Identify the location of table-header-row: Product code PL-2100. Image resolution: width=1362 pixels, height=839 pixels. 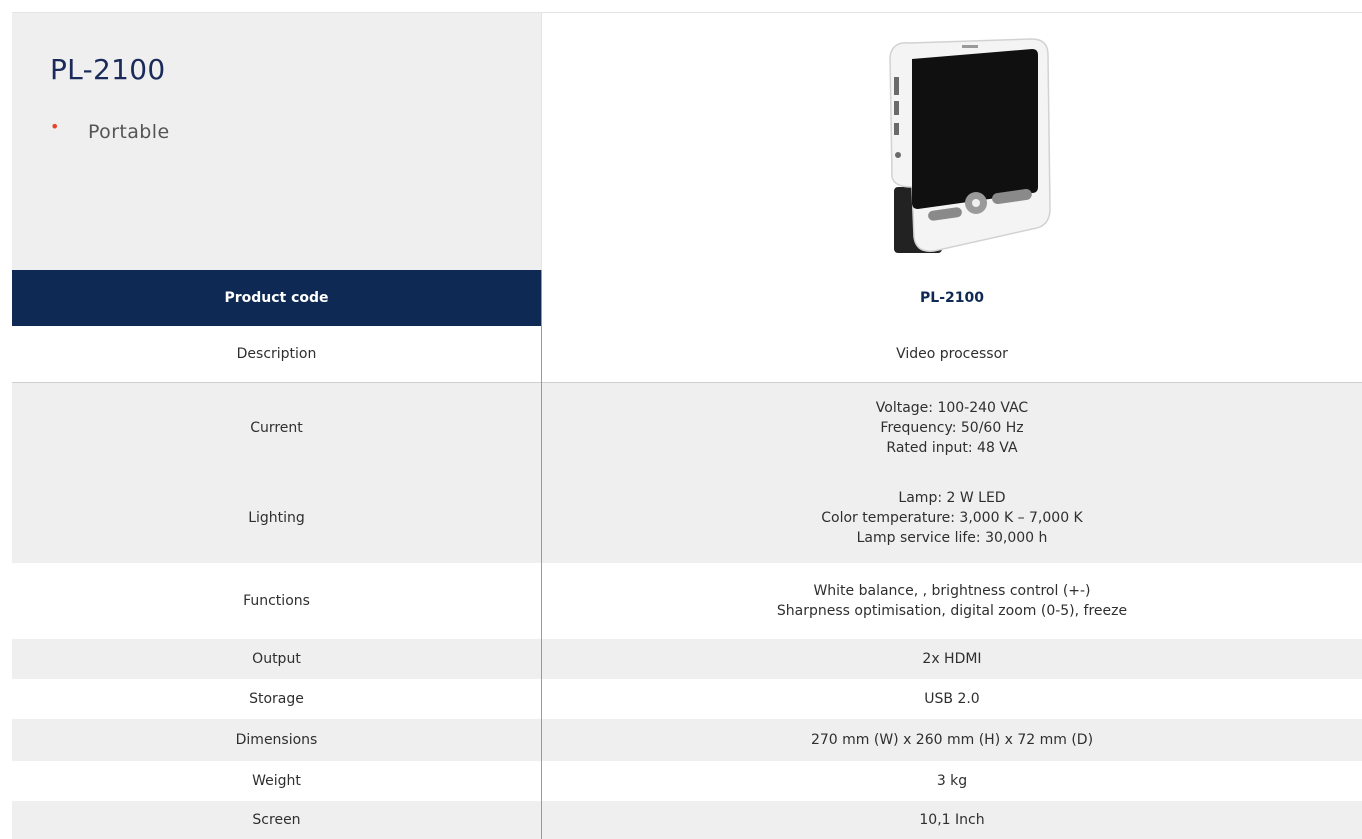
(687, 298).